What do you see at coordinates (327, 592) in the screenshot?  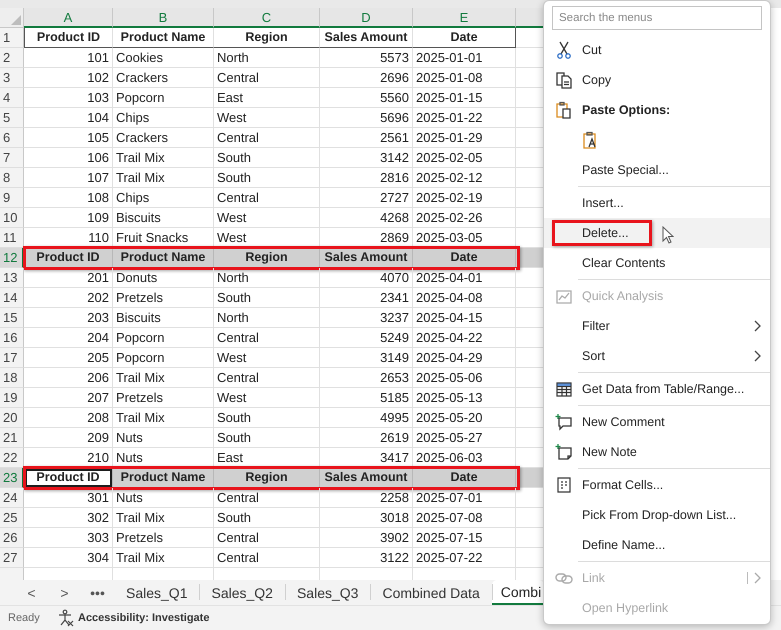 I see `sheet-tab: Sales_Q3` at bounding box center [327, 592].